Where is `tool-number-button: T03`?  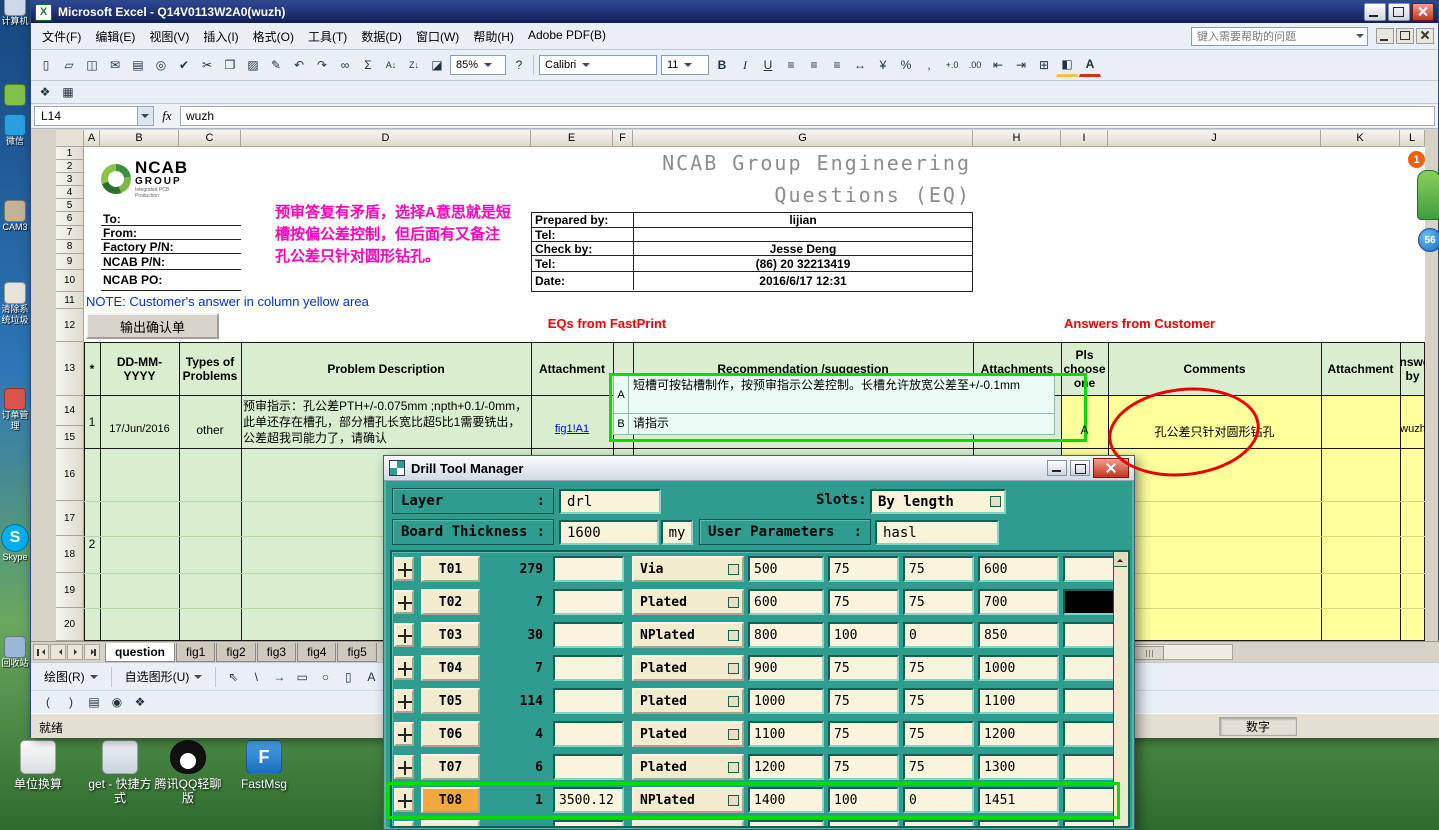
tool-number-button: T03 is located at coordinates (450, 635).